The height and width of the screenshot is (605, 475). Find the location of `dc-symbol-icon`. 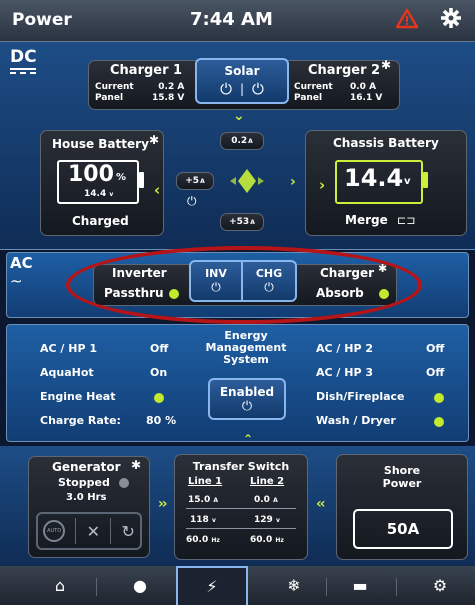

dc-symbol-icon is located at coordinates (23, 71).